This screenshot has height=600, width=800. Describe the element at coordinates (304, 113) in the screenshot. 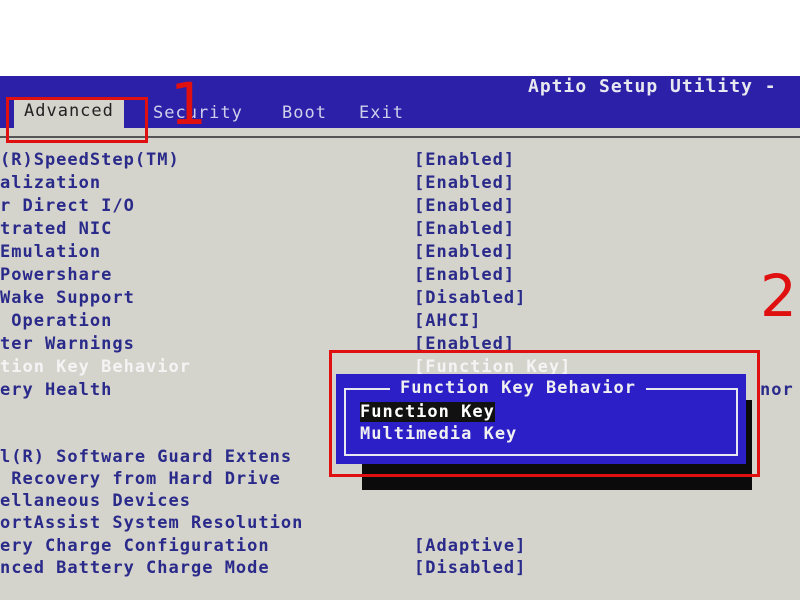

I see `tab-boot: Boot` at that location.